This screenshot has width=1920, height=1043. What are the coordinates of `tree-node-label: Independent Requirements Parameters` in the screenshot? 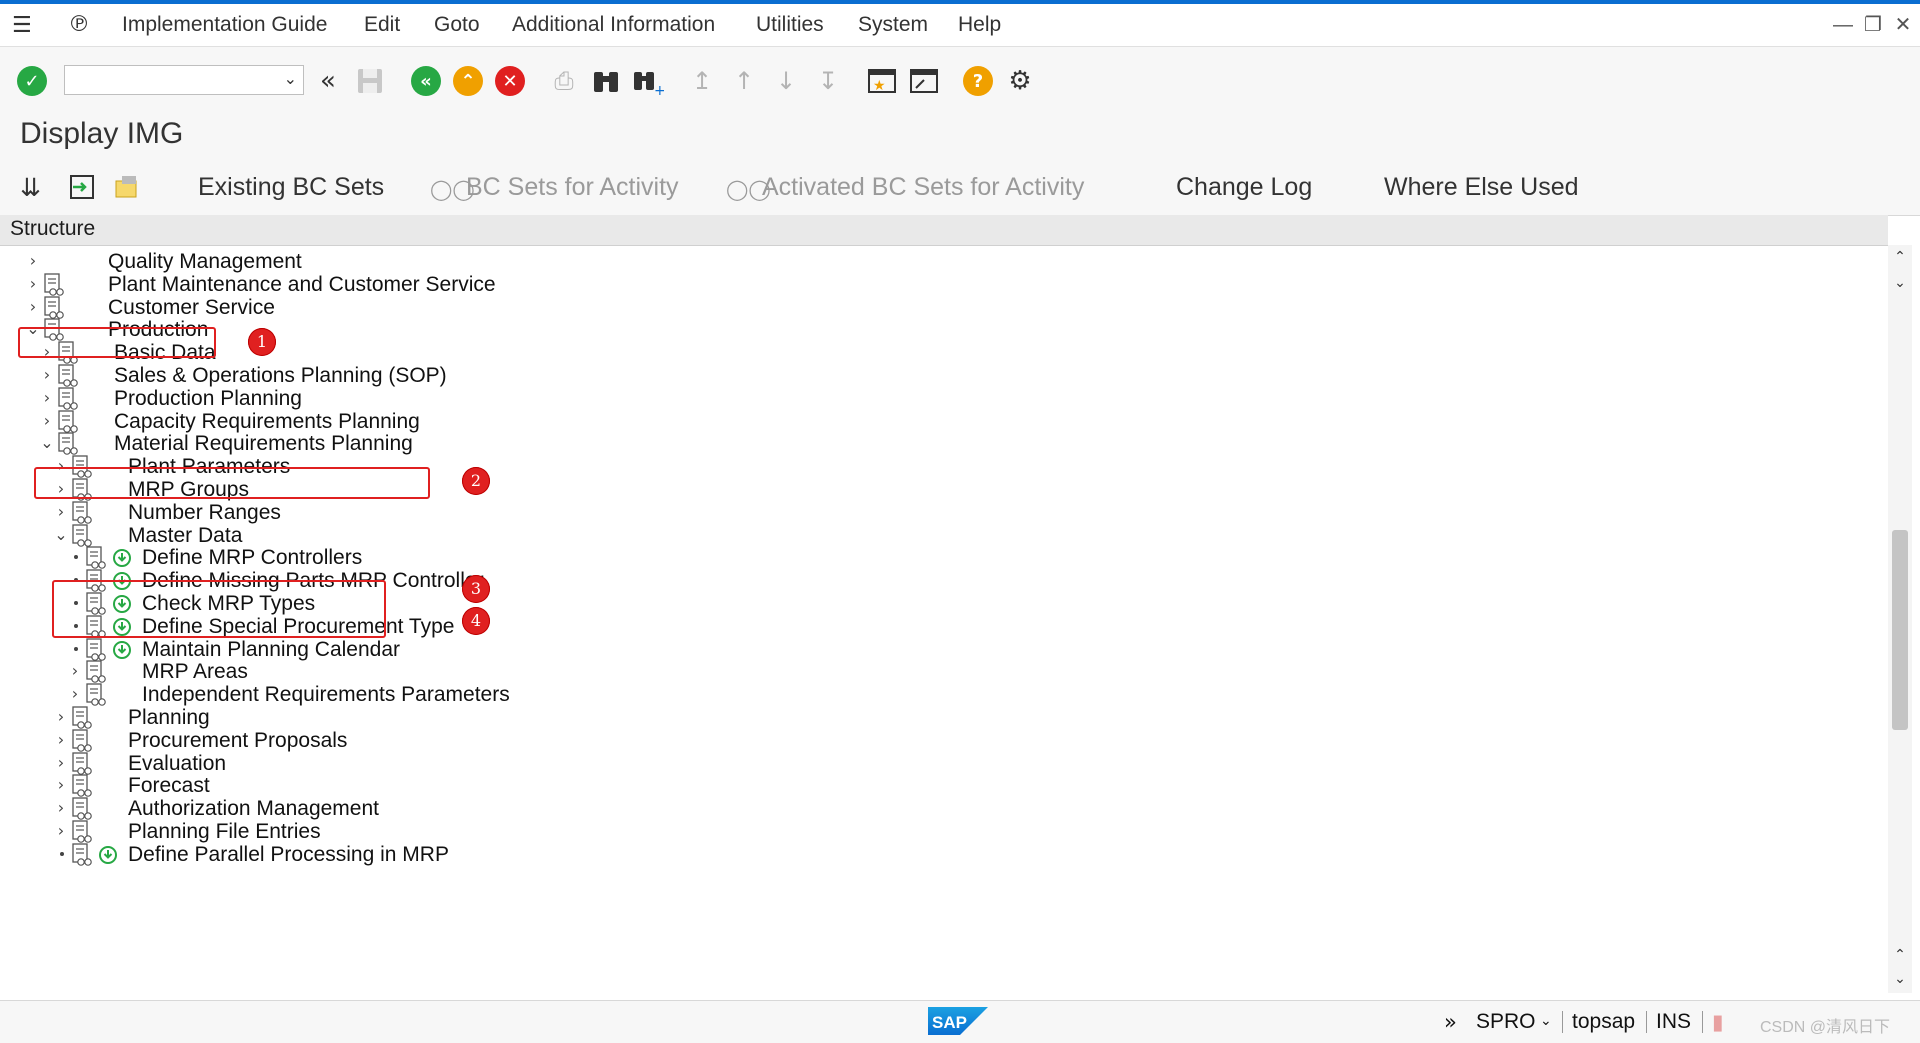 It's located at (326, 695).